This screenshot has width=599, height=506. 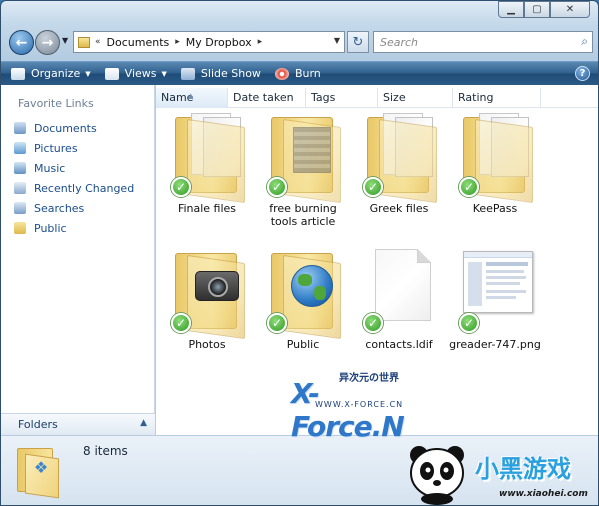 I want to click on slideshow-button: Slide Show, so click(x=220, y=73).